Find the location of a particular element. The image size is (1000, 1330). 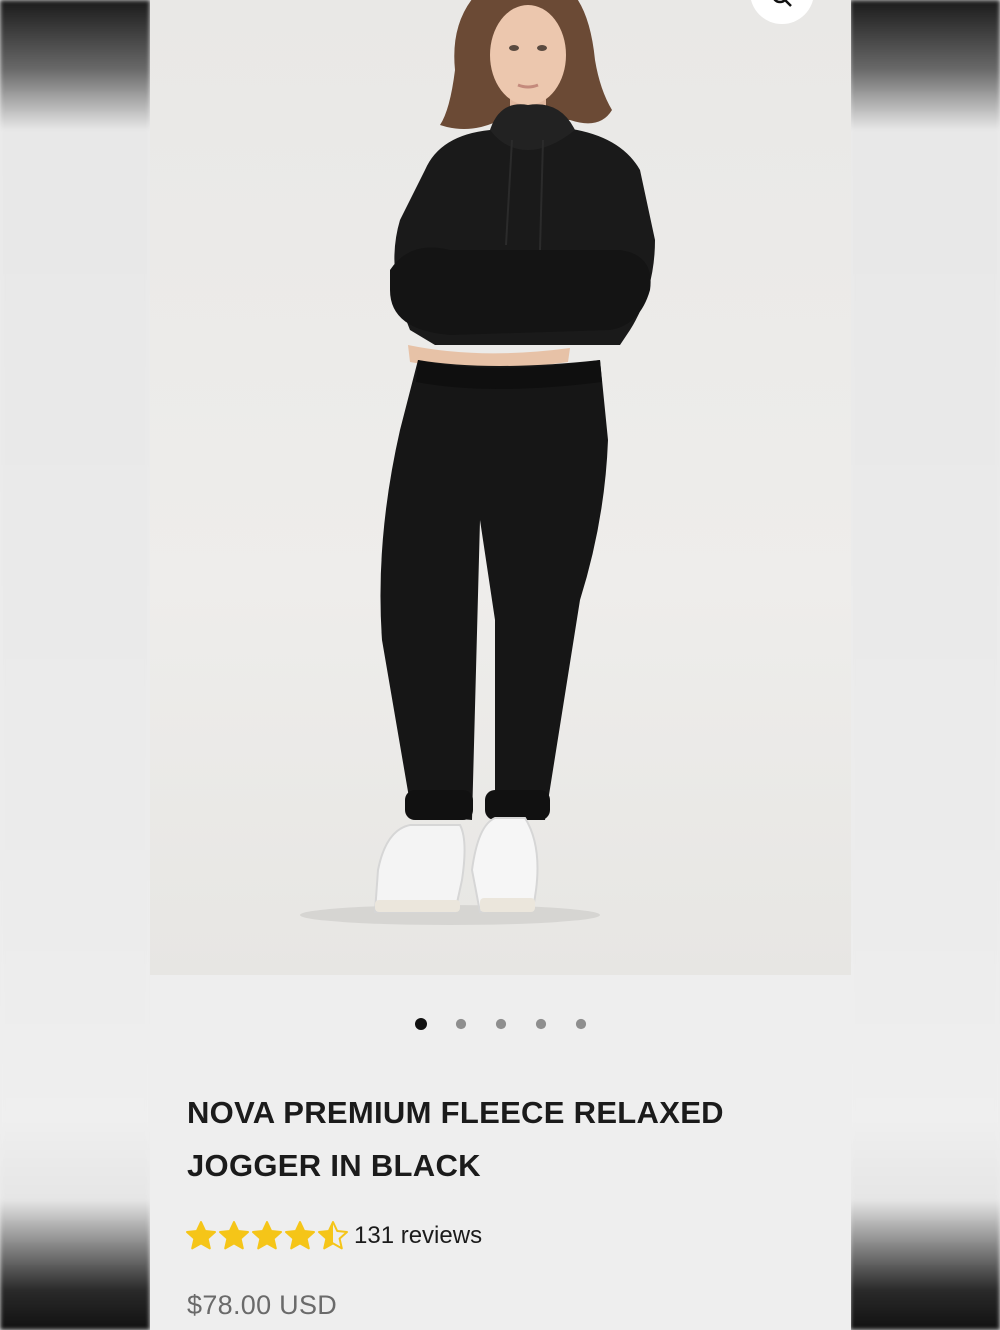

reviews-link: 131 reviews is located at coordinates (418, 1236).